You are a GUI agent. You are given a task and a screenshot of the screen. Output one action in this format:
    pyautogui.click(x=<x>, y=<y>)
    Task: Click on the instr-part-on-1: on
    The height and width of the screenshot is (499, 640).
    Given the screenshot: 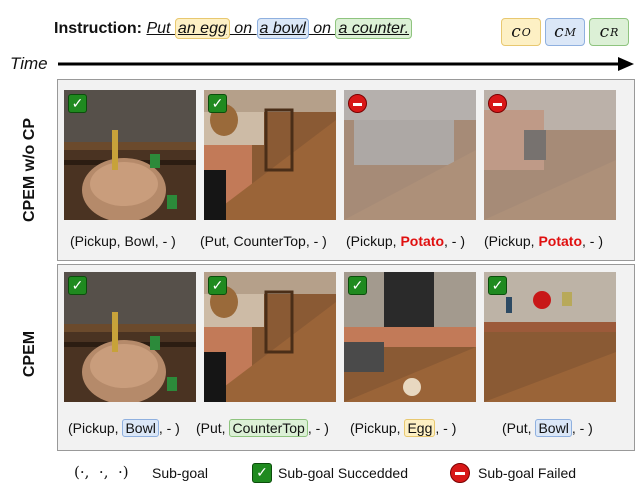 What is the action you would take?
    pyautogui.click(x=243, y=28)
    